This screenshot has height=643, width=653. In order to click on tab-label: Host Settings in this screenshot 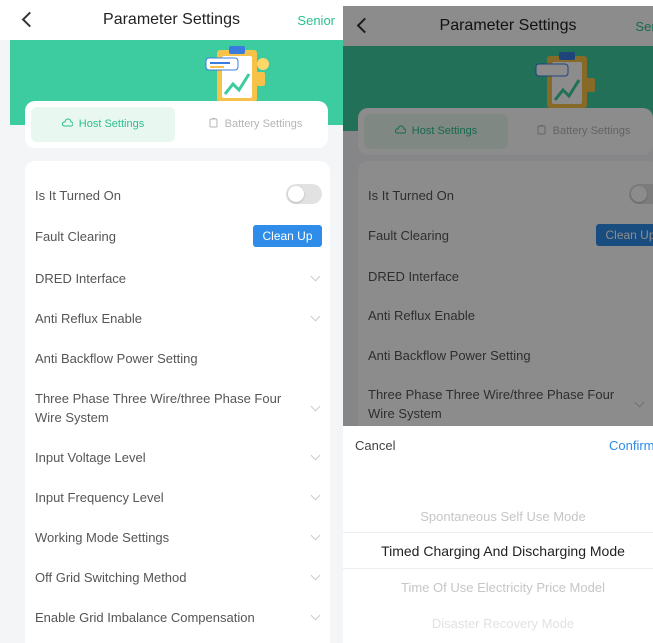, I will do `click(111, 124)`.